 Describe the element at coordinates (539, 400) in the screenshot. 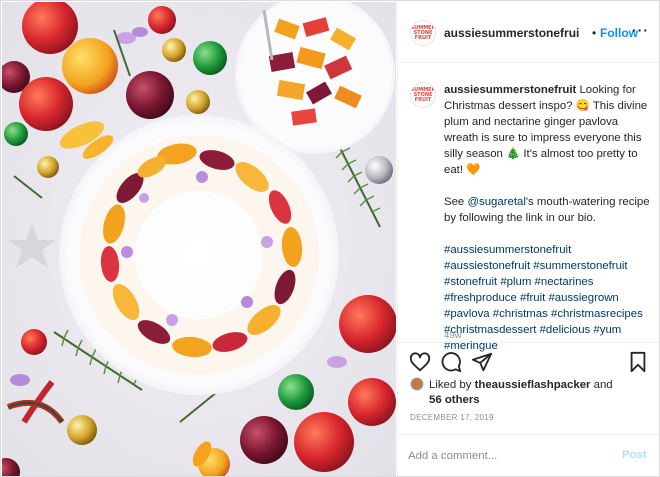

I see `likes-count-button: 56 others` at that location.